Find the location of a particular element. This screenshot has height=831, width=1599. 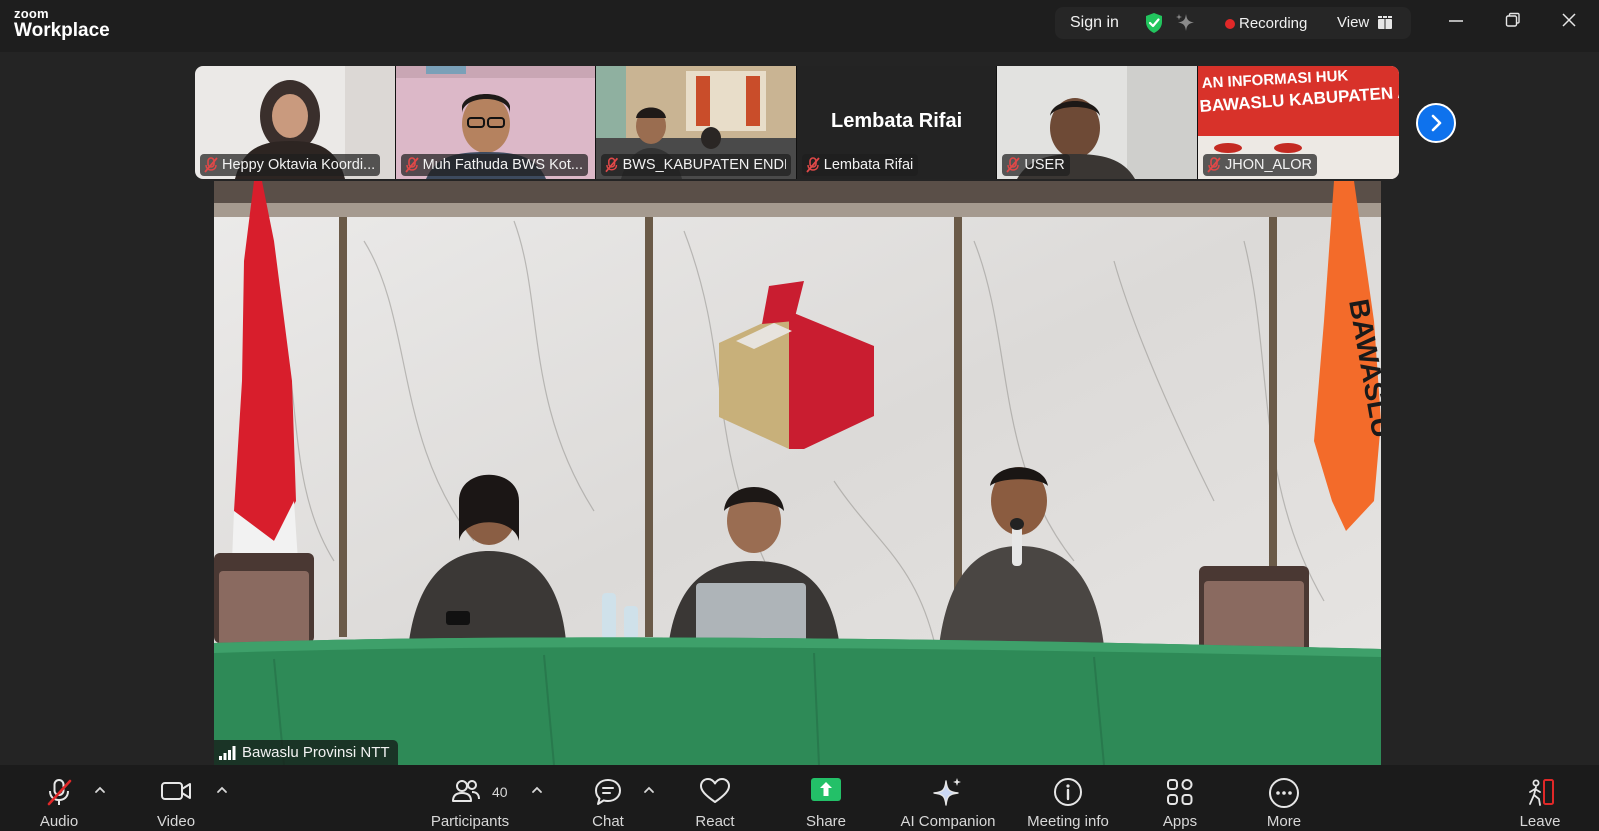

ai-sparkle-icon is located at coordinates (1185, 25).